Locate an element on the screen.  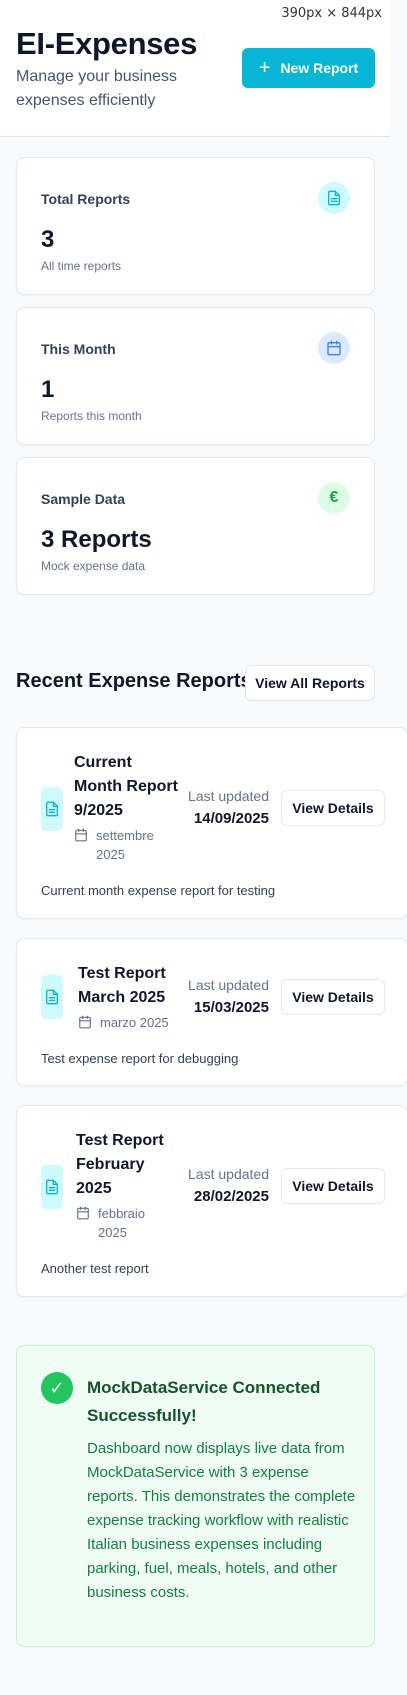
report-title: Test Report March 2025 is located at coordinates (122, 985).